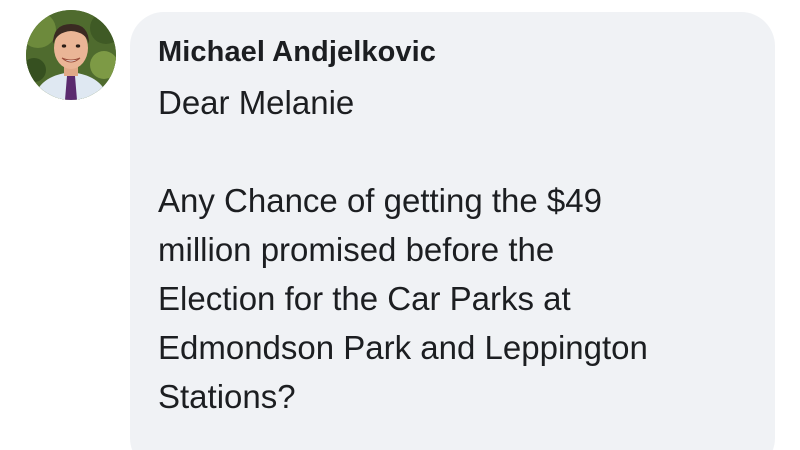 The width and height of the screenshot is (800, 450). I want to click on author-name-link: Michael Andjelkovic, so click(452, 52).